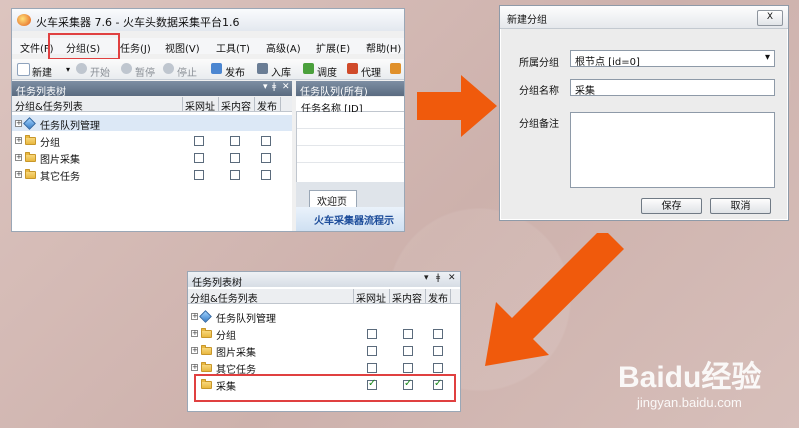  I want to click on queue-icon, so click(29, 123).